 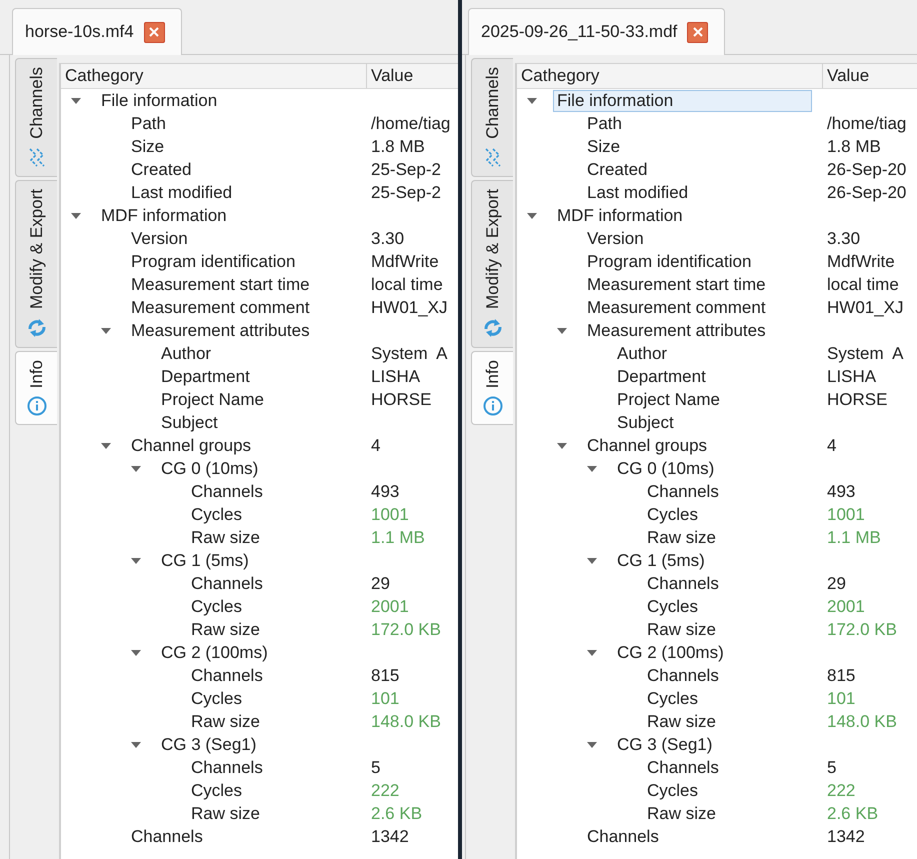 What do you see at coordinates (492, 406) in the screenshot?
I see `info-icon` at bounding box center [492, 406].